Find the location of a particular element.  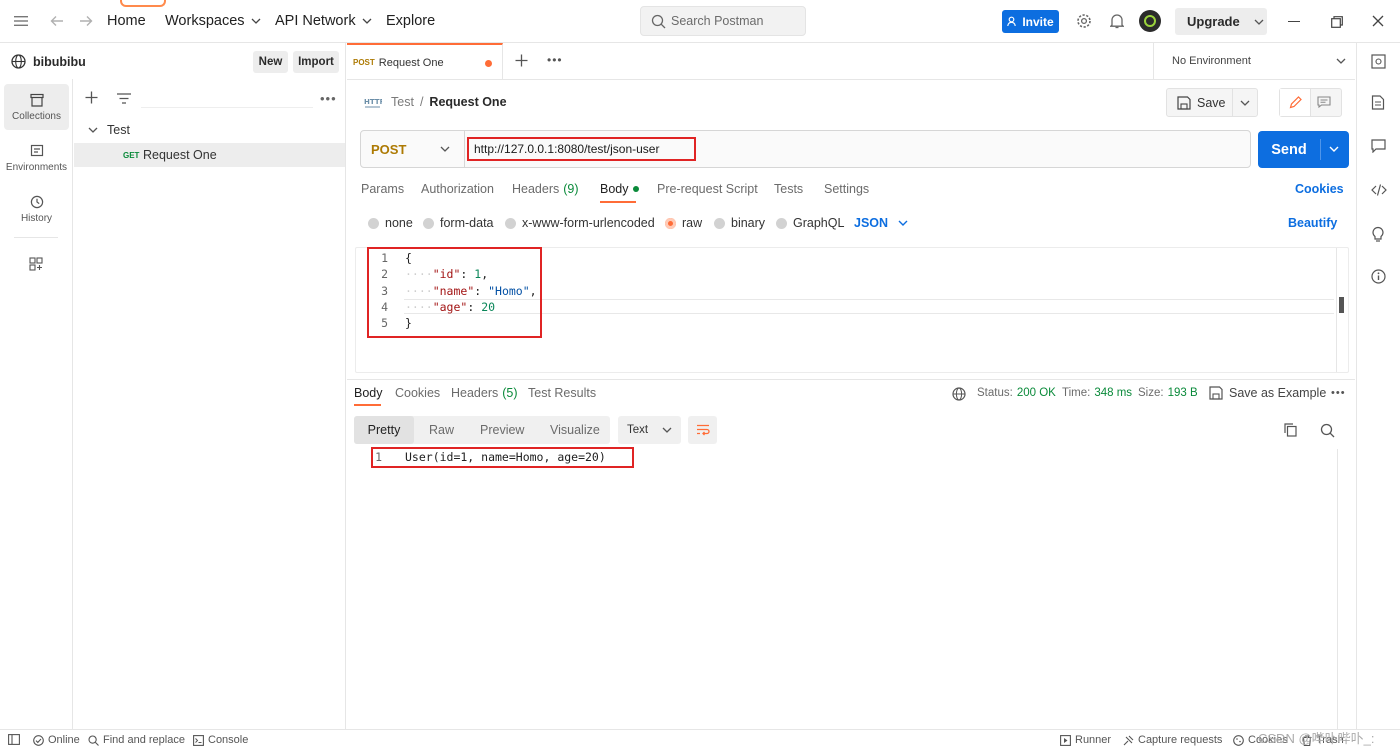

comment-mode-button is located at coordinates (1324, 102).